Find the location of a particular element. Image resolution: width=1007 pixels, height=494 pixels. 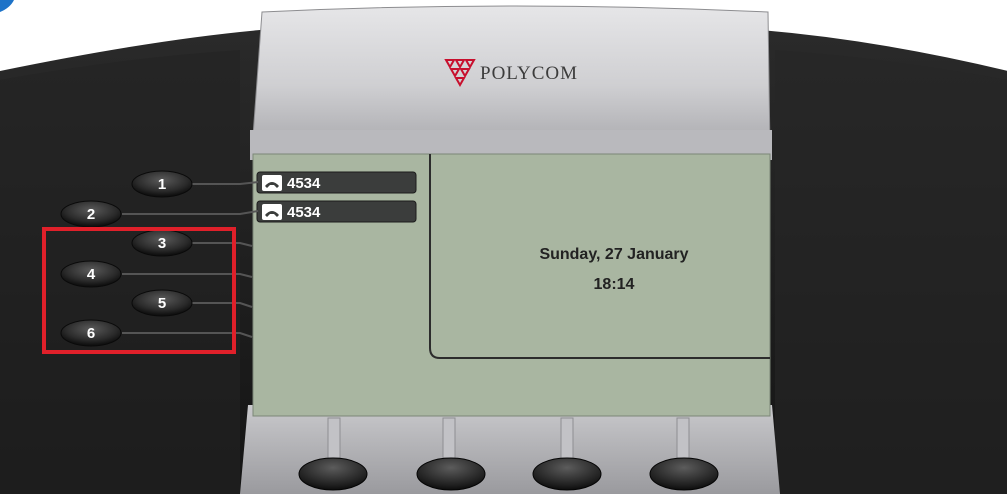

line-key-label: 4 is located at coordinates (91, 274).